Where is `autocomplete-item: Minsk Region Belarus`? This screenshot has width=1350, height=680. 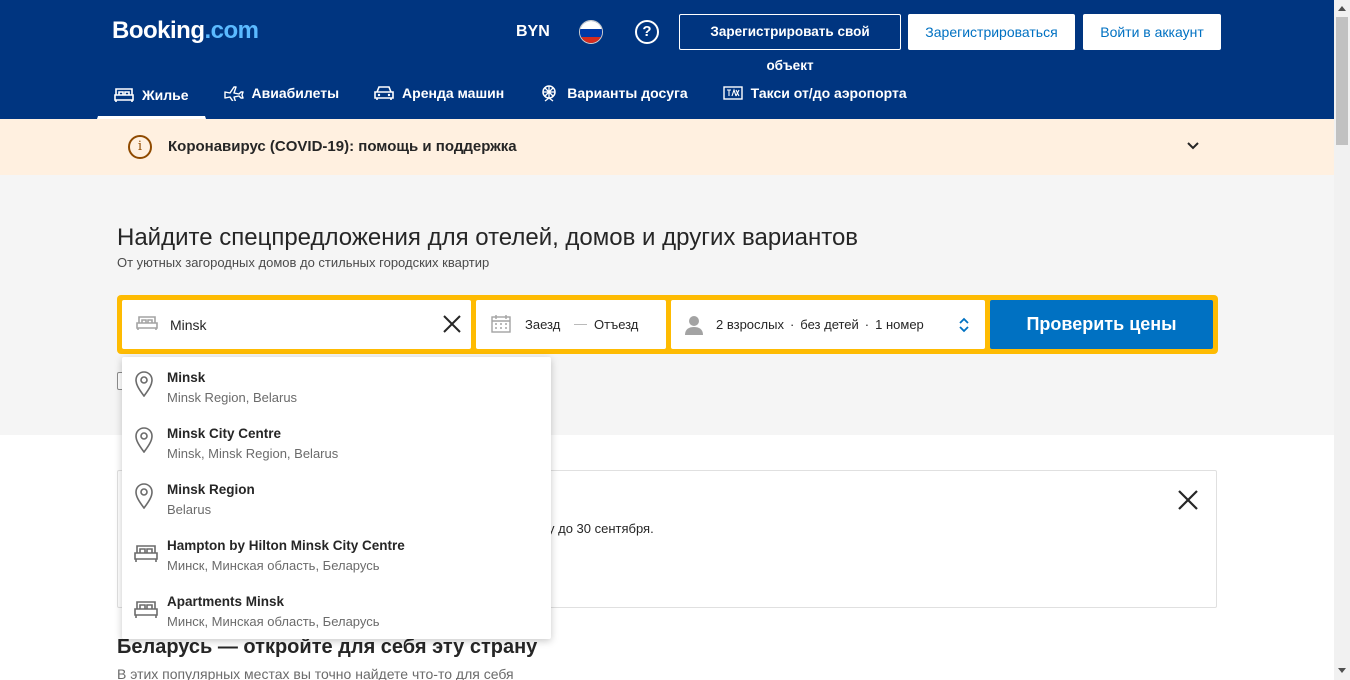 autocomplete-item: Minsk Region Belarus is located at coordinates (336, 497).